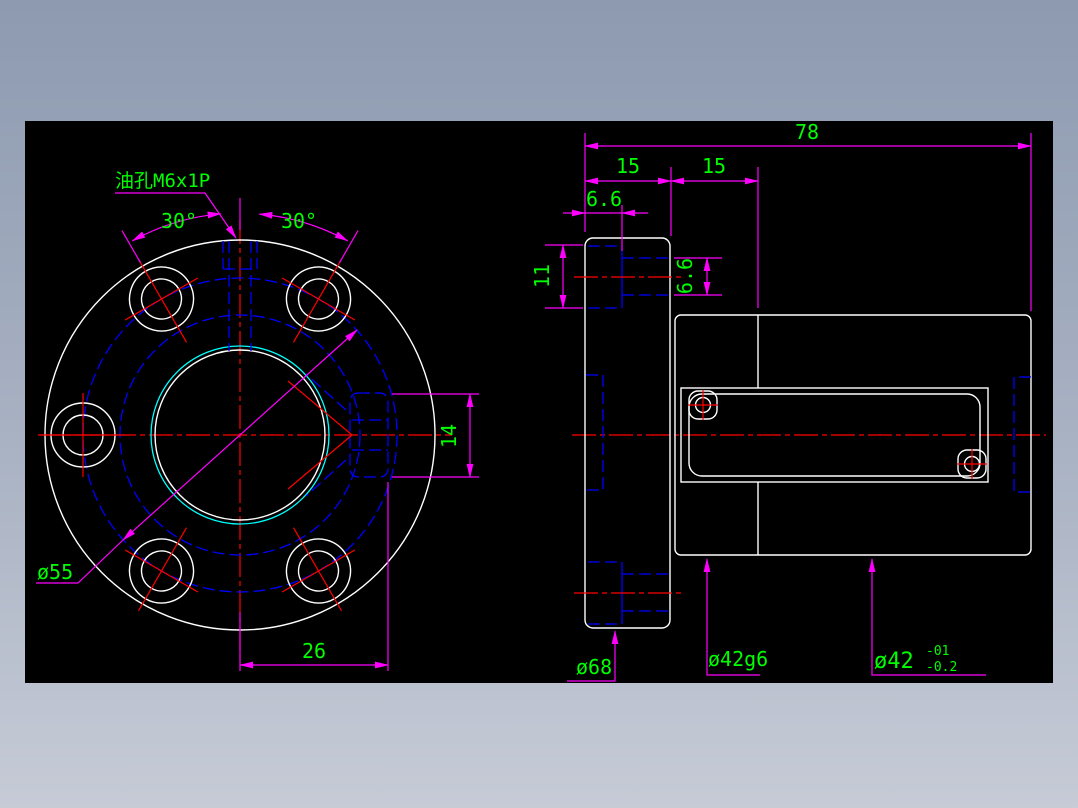 This screenshot has width=1078, height=808. Describe the element at coordinates (542, 276) in the screenshot. I see `dim-counterbore-width: 11` at that location.